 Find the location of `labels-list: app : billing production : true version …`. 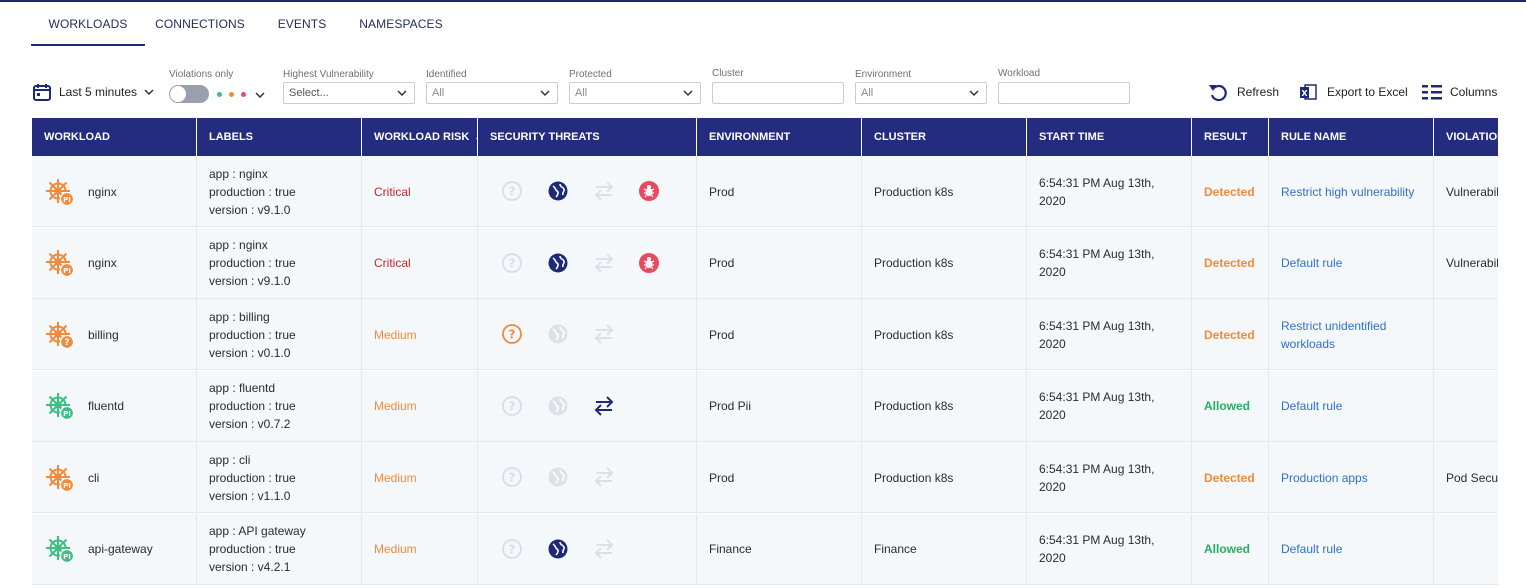

labels-list: app : billing production : true version … is located at coordinates (252, 335).